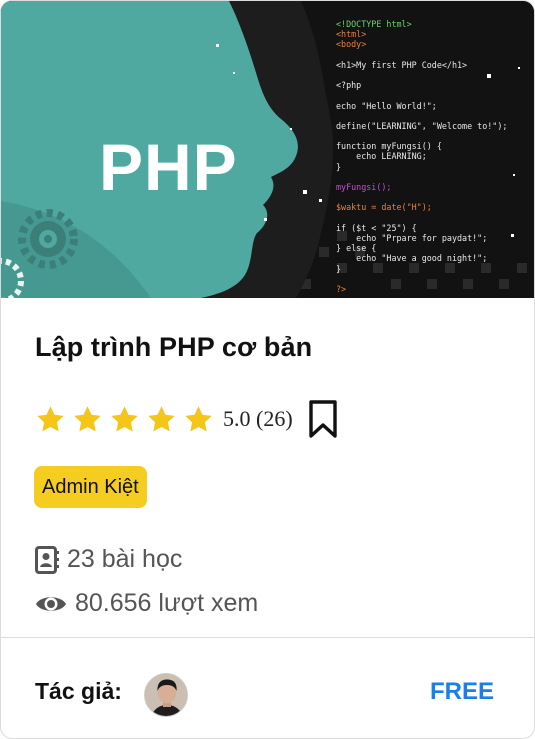 The image size is (535, 739). What do you see at coordinates (389, 146) in the screenshot?
I see `code-line: function myFungsi() {` at bounding box center [389, 146].